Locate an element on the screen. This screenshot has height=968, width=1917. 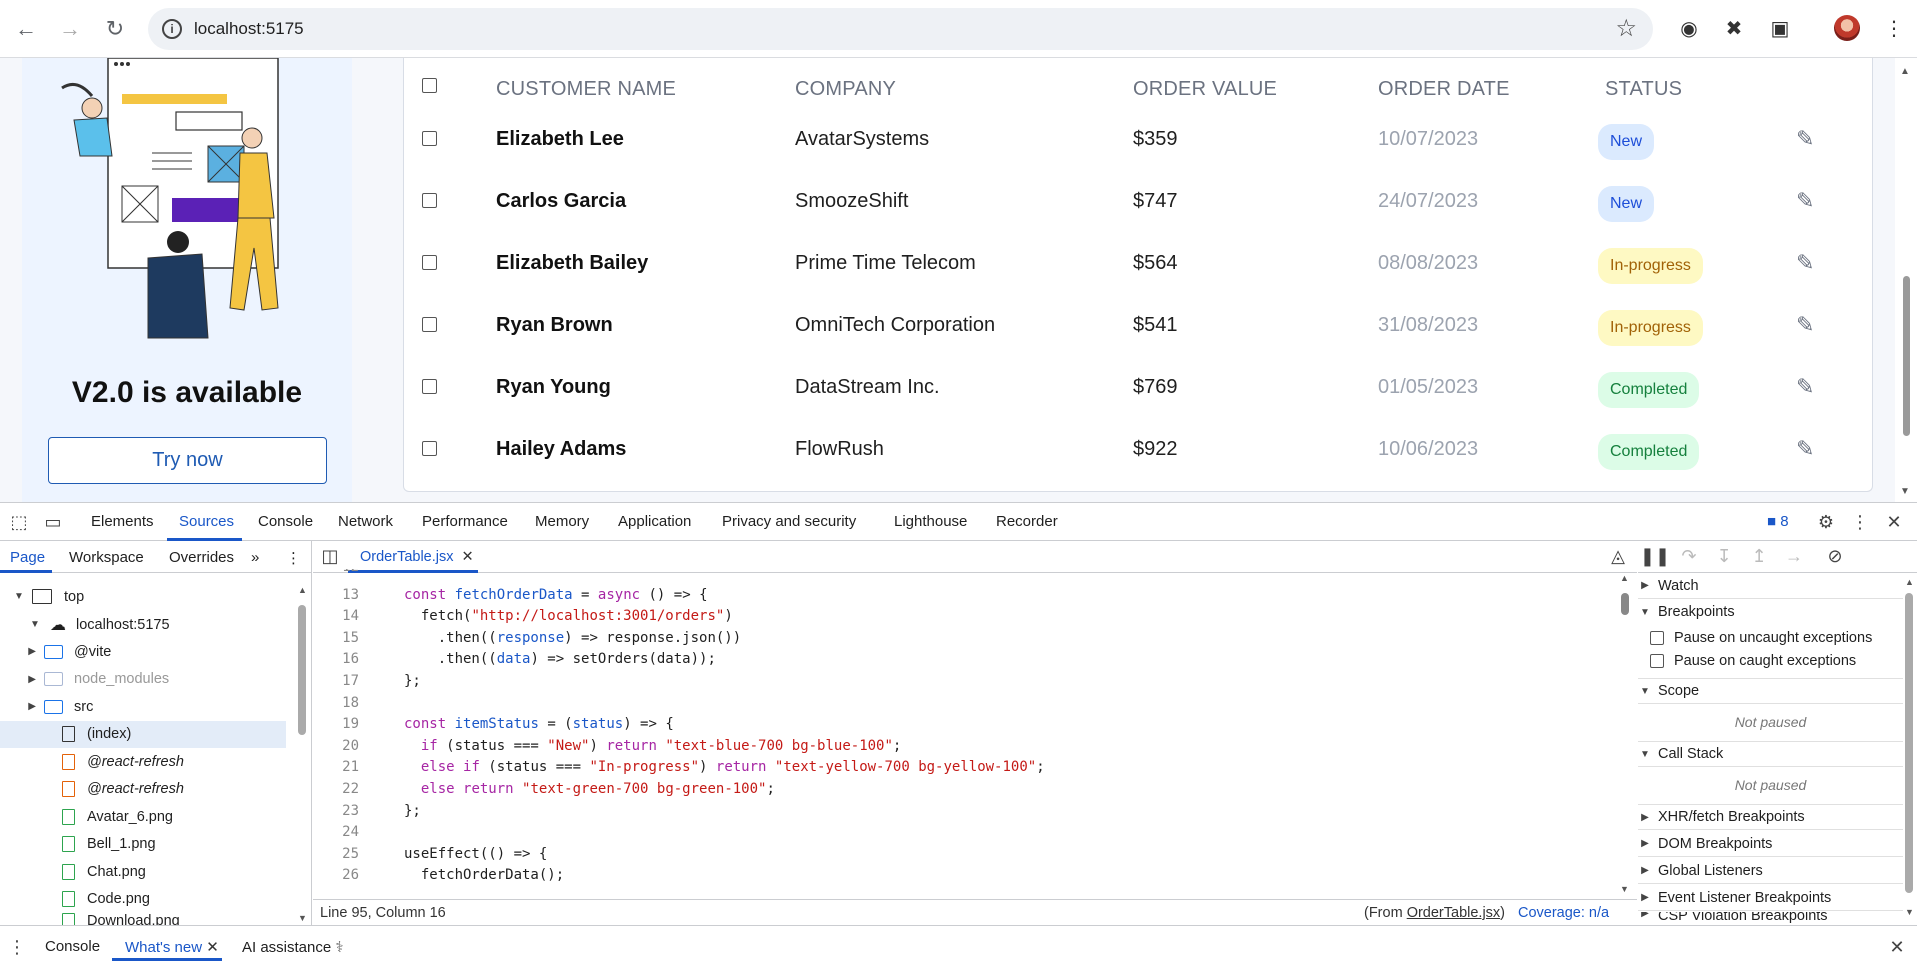
line-number: 20 is located at coordinates (336, 746).